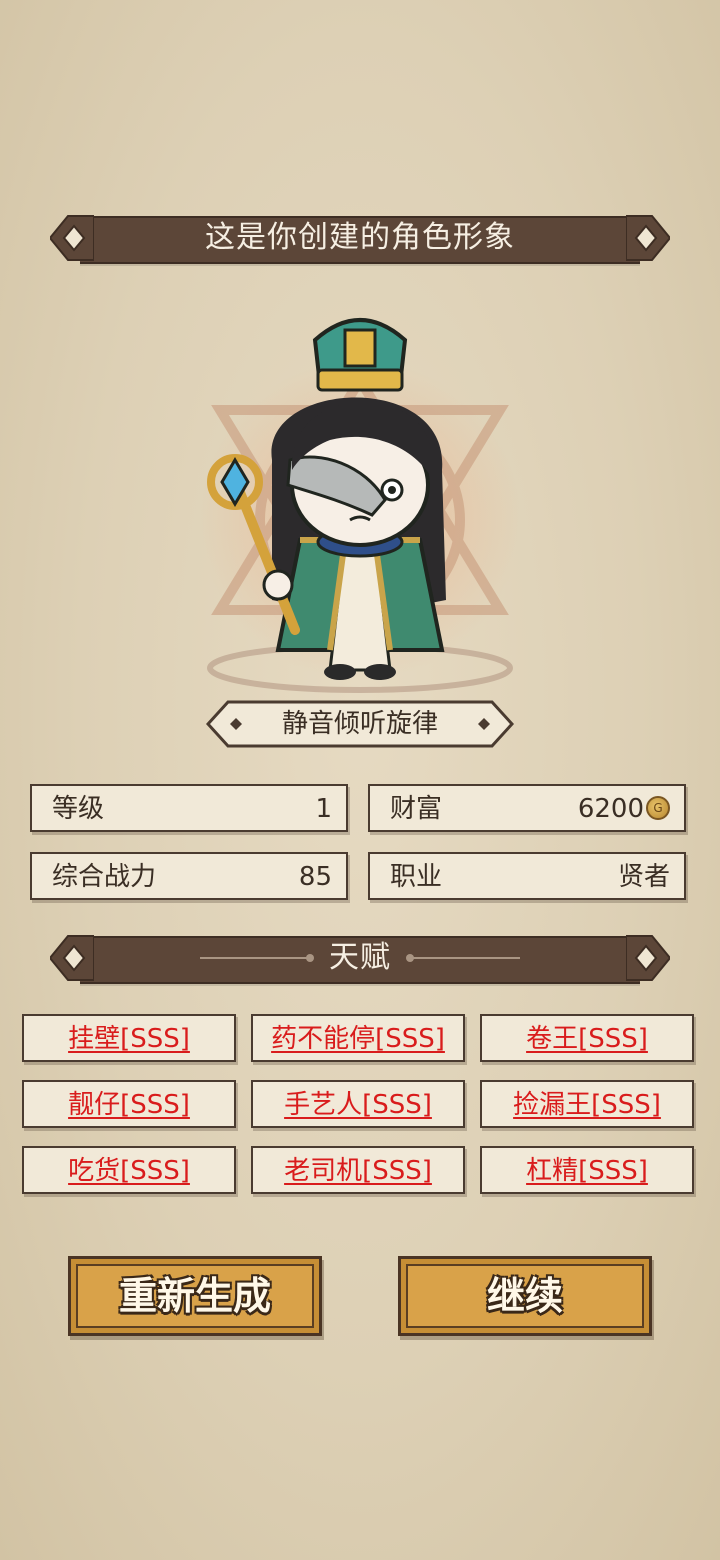 The height and width of the screenshot is (1560, 720). I want to click on stat-job-value: 贤者, so click(643, 877).